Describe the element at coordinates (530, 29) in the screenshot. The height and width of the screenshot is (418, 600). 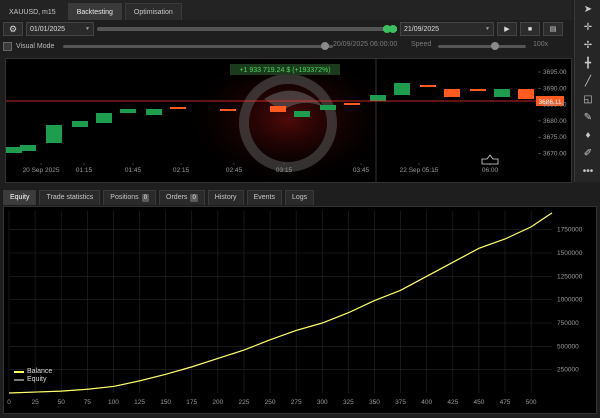
I see `stop-button: ■` at that location.